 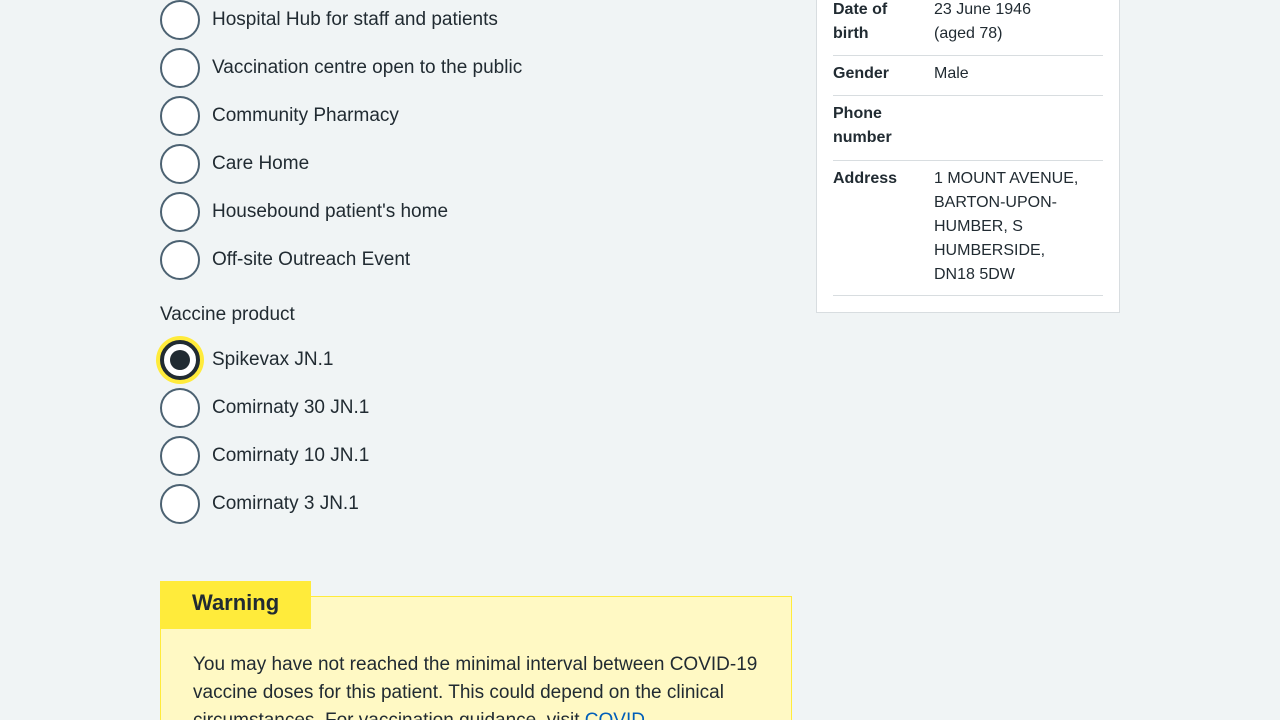 I want to click on address-key: Address, so click(x=865, y=178).